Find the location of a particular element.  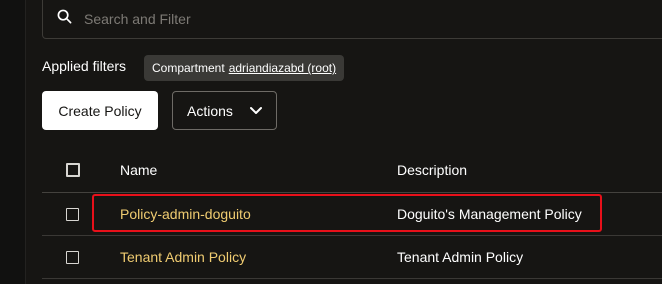

policy-name-link: Tenant Admin Policy is located at coordinates (183, 257).